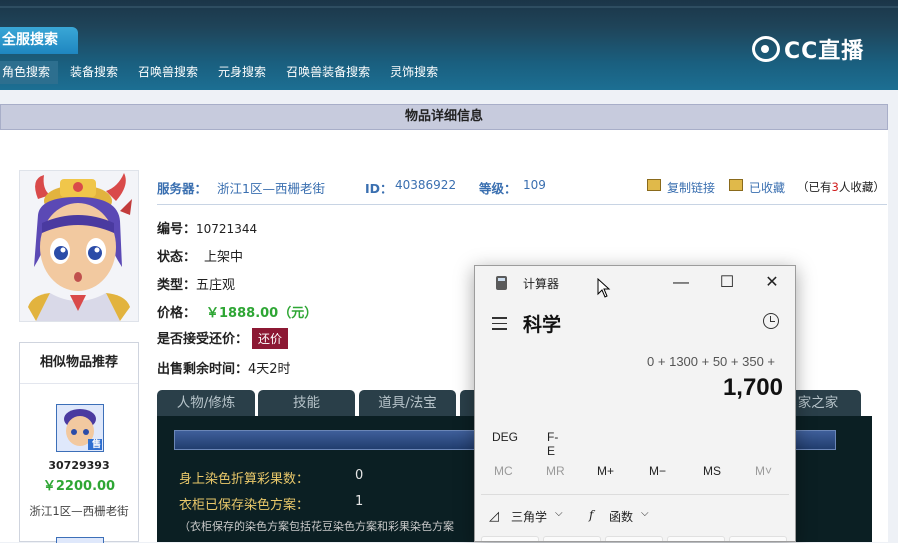  I want to click on nav-pet-equipment-search: 召唤兽装备搜索, so click(328, 72).